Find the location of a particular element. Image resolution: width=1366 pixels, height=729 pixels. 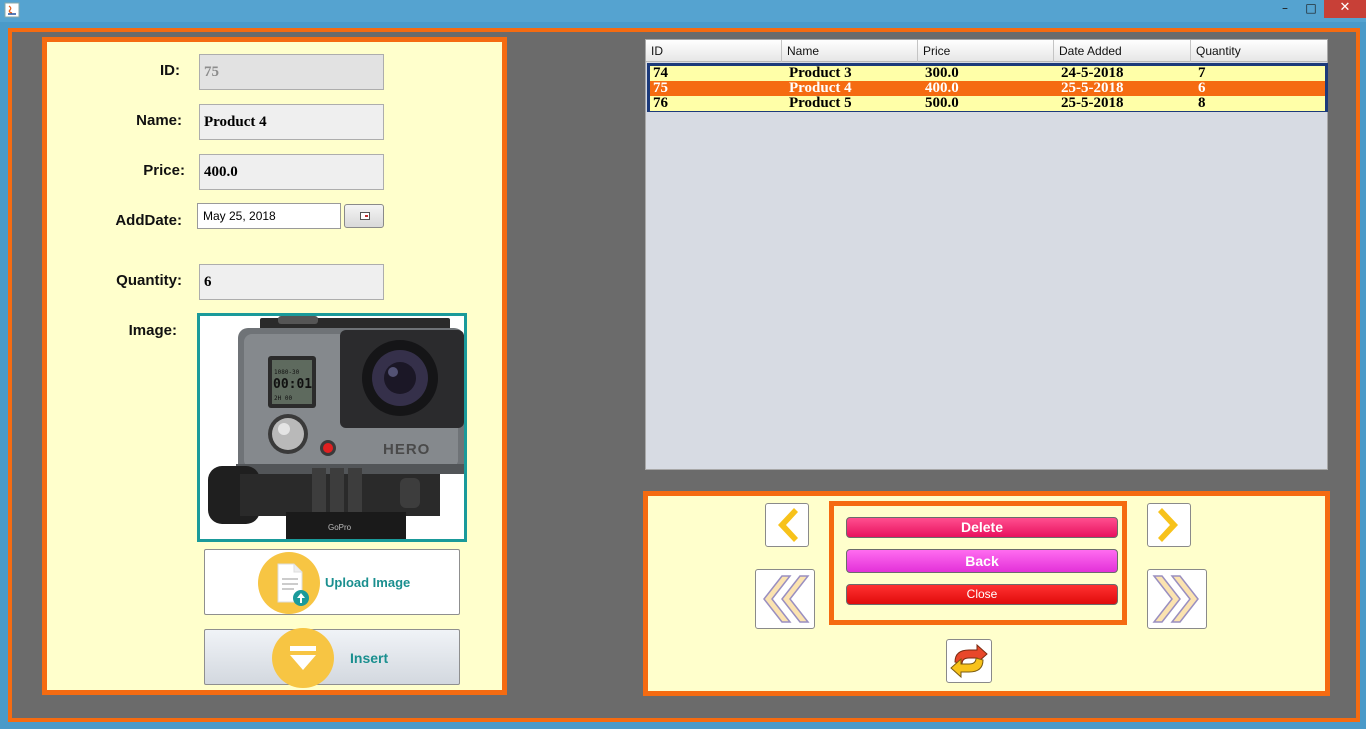

delete-button: Delete is located at coordinates (982, 527).